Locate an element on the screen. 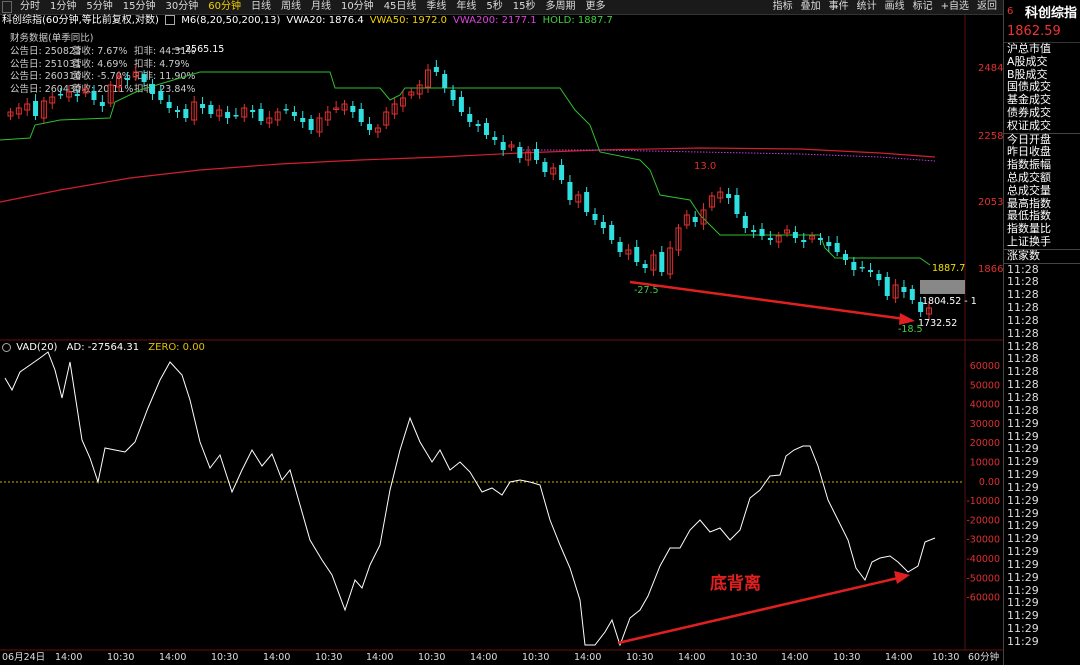  vad-axis-label: 50000 is located at coordinates (985, 385).